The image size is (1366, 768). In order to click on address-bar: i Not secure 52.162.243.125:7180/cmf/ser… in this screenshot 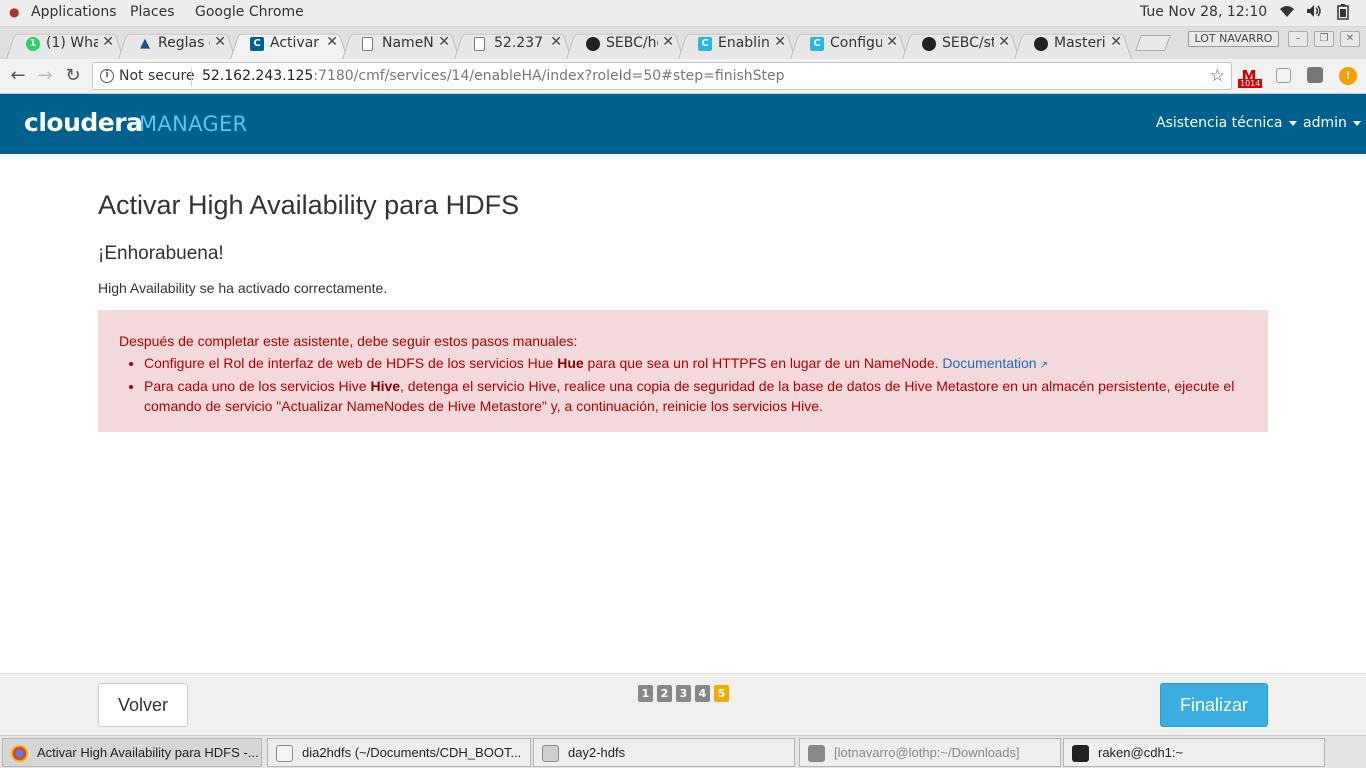, I will do `click(662, 76)`.